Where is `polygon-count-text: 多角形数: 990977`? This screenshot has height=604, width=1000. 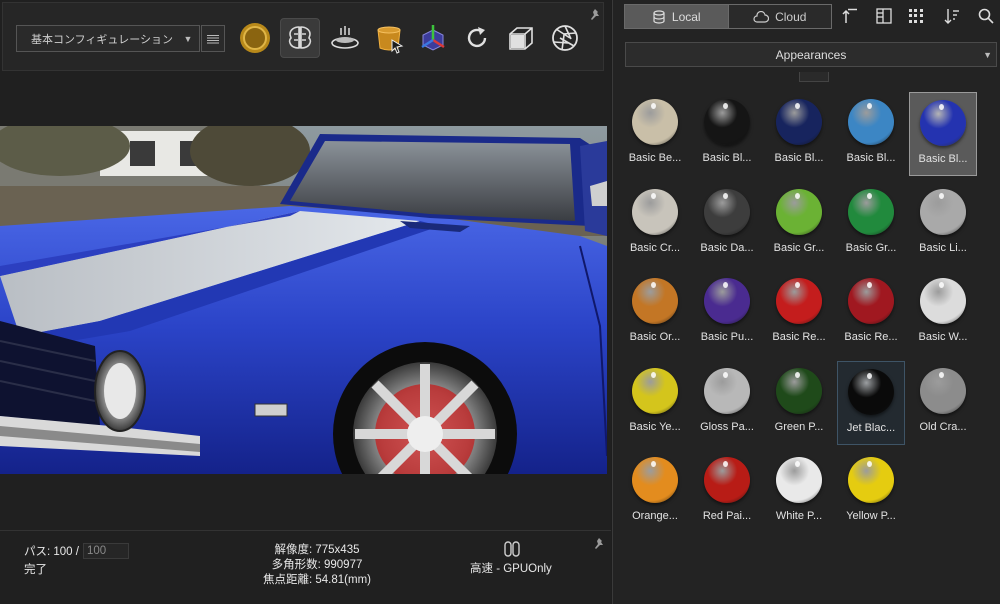 polygon-count-text: 多角形数: 990977 is located at coordinates (317, 565).